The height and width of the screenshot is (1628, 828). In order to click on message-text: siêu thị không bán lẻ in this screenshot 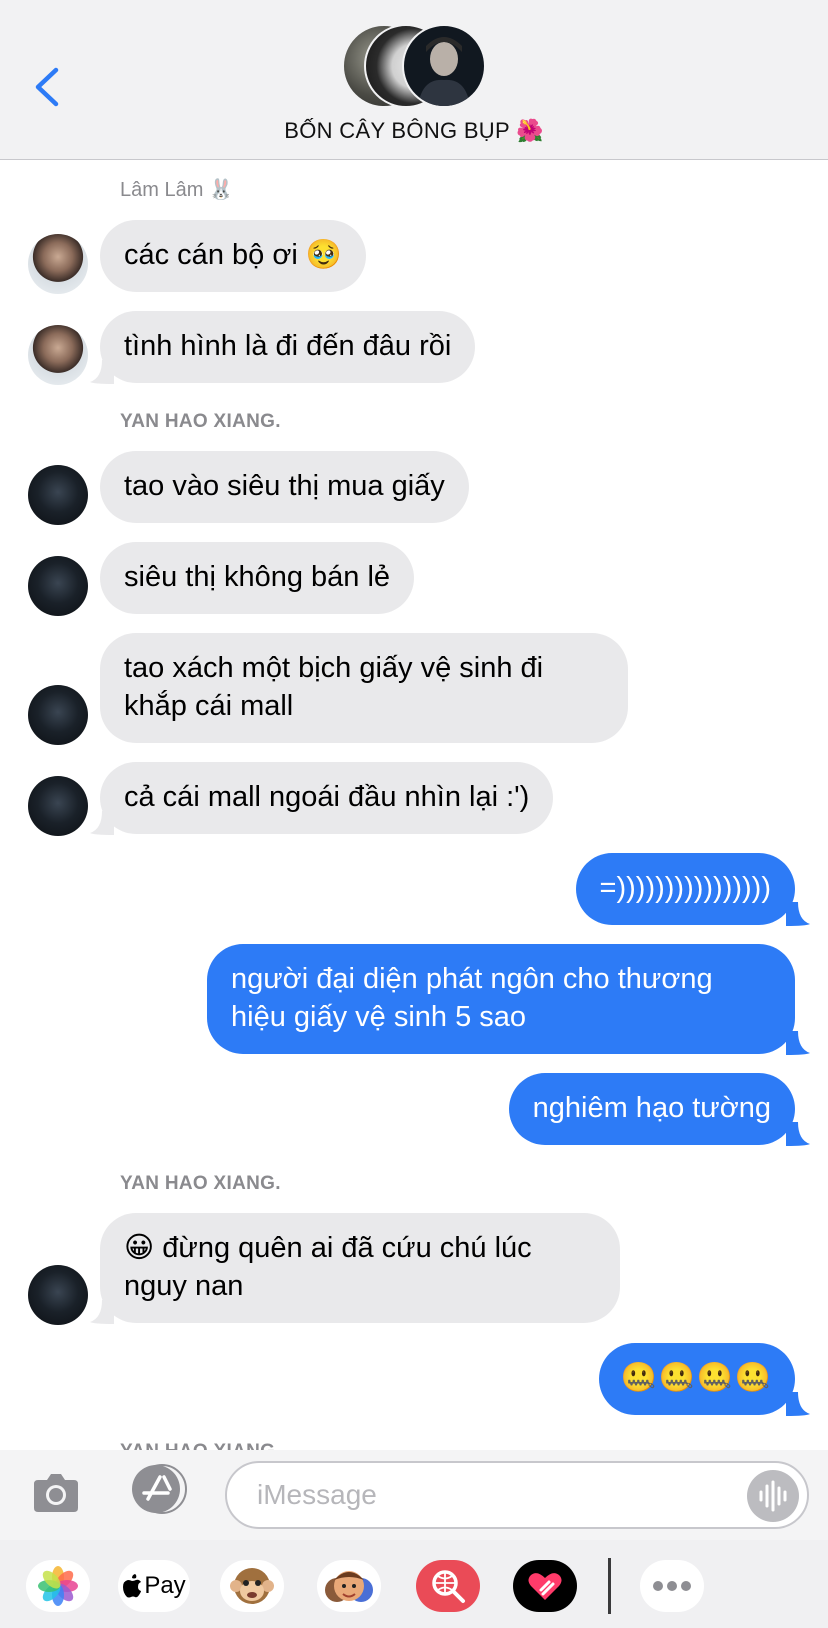, I will do `click(257, 577)`.